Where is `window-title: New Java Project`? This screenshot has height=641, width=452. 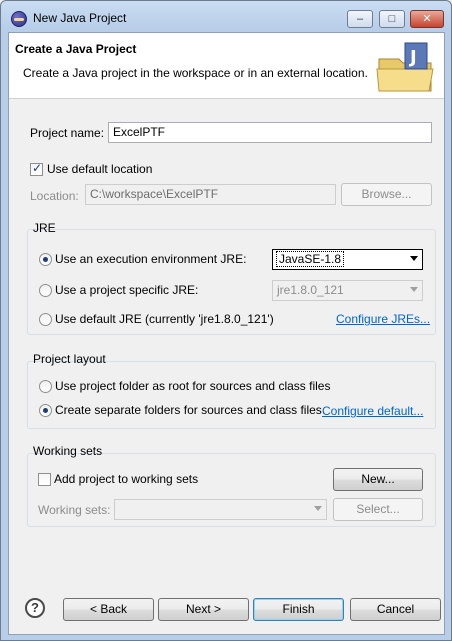
window-title: New Java Project is located at coordinates (80, 18).